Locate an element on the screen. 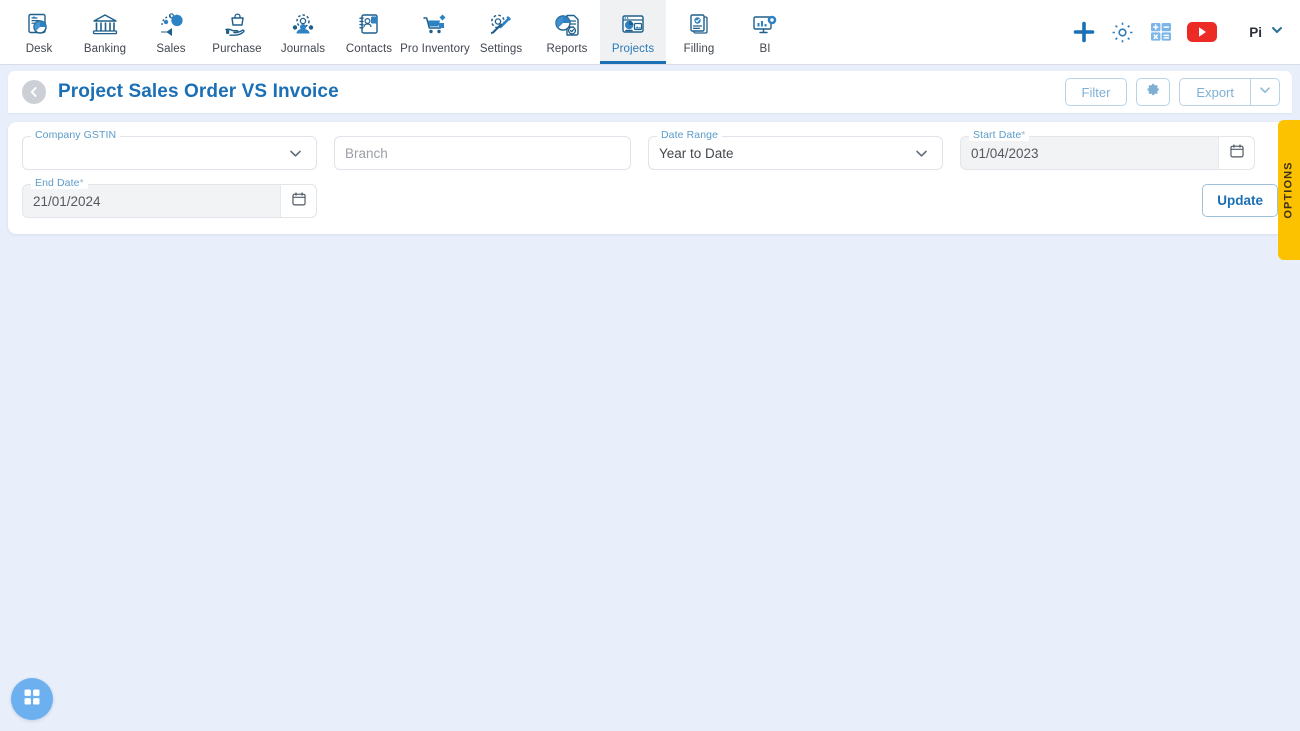 The height and width of the screenshot is (731, 1300). reports-piechart-icon is located at coordinates (567, 25).